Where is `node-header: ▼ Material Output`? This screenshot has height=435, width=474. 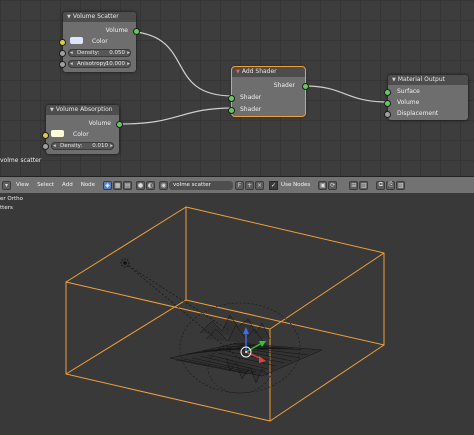 node-header: ▼ Material Output is located at coordinates (428, 80).